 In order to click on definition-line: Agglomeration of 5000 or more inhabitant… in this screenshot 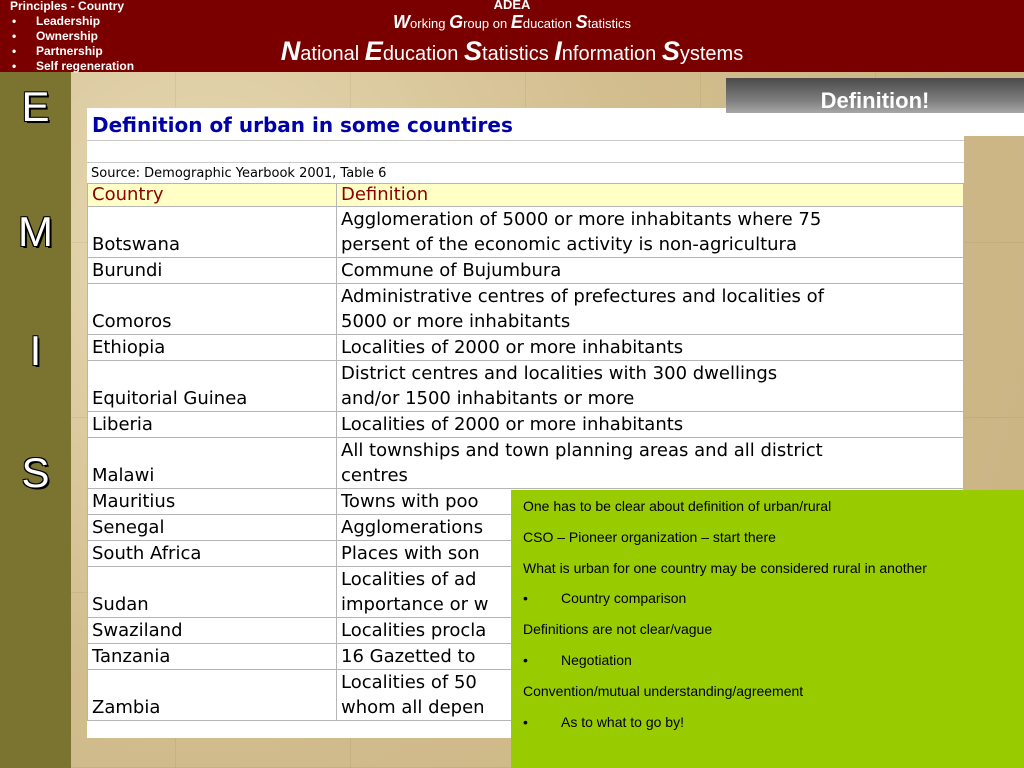, I will do `click(581, 219)`.